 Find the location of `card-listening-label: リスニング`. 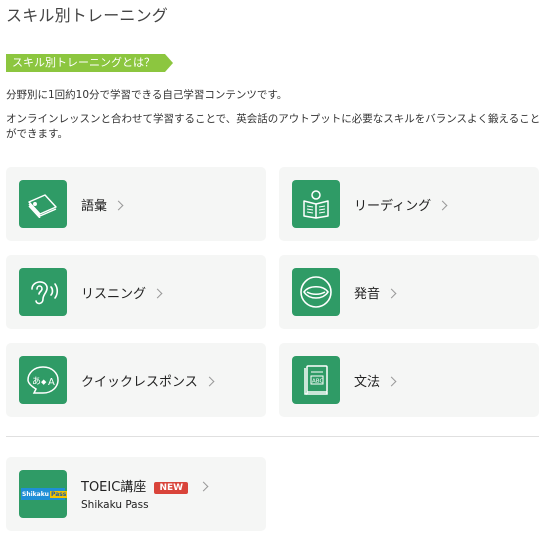

card-listening-label: リスニング is located at coordinates (114, 294).